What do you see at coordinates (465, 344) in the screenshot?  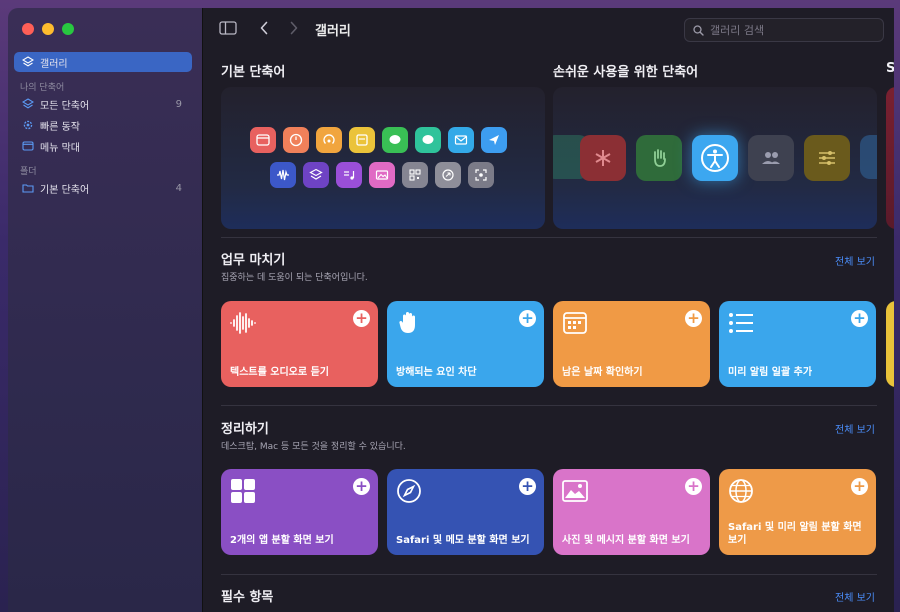 I see `shortcut-card-block-distractions: + 방해되는 요인 차단` at bounding box center [465, 344].